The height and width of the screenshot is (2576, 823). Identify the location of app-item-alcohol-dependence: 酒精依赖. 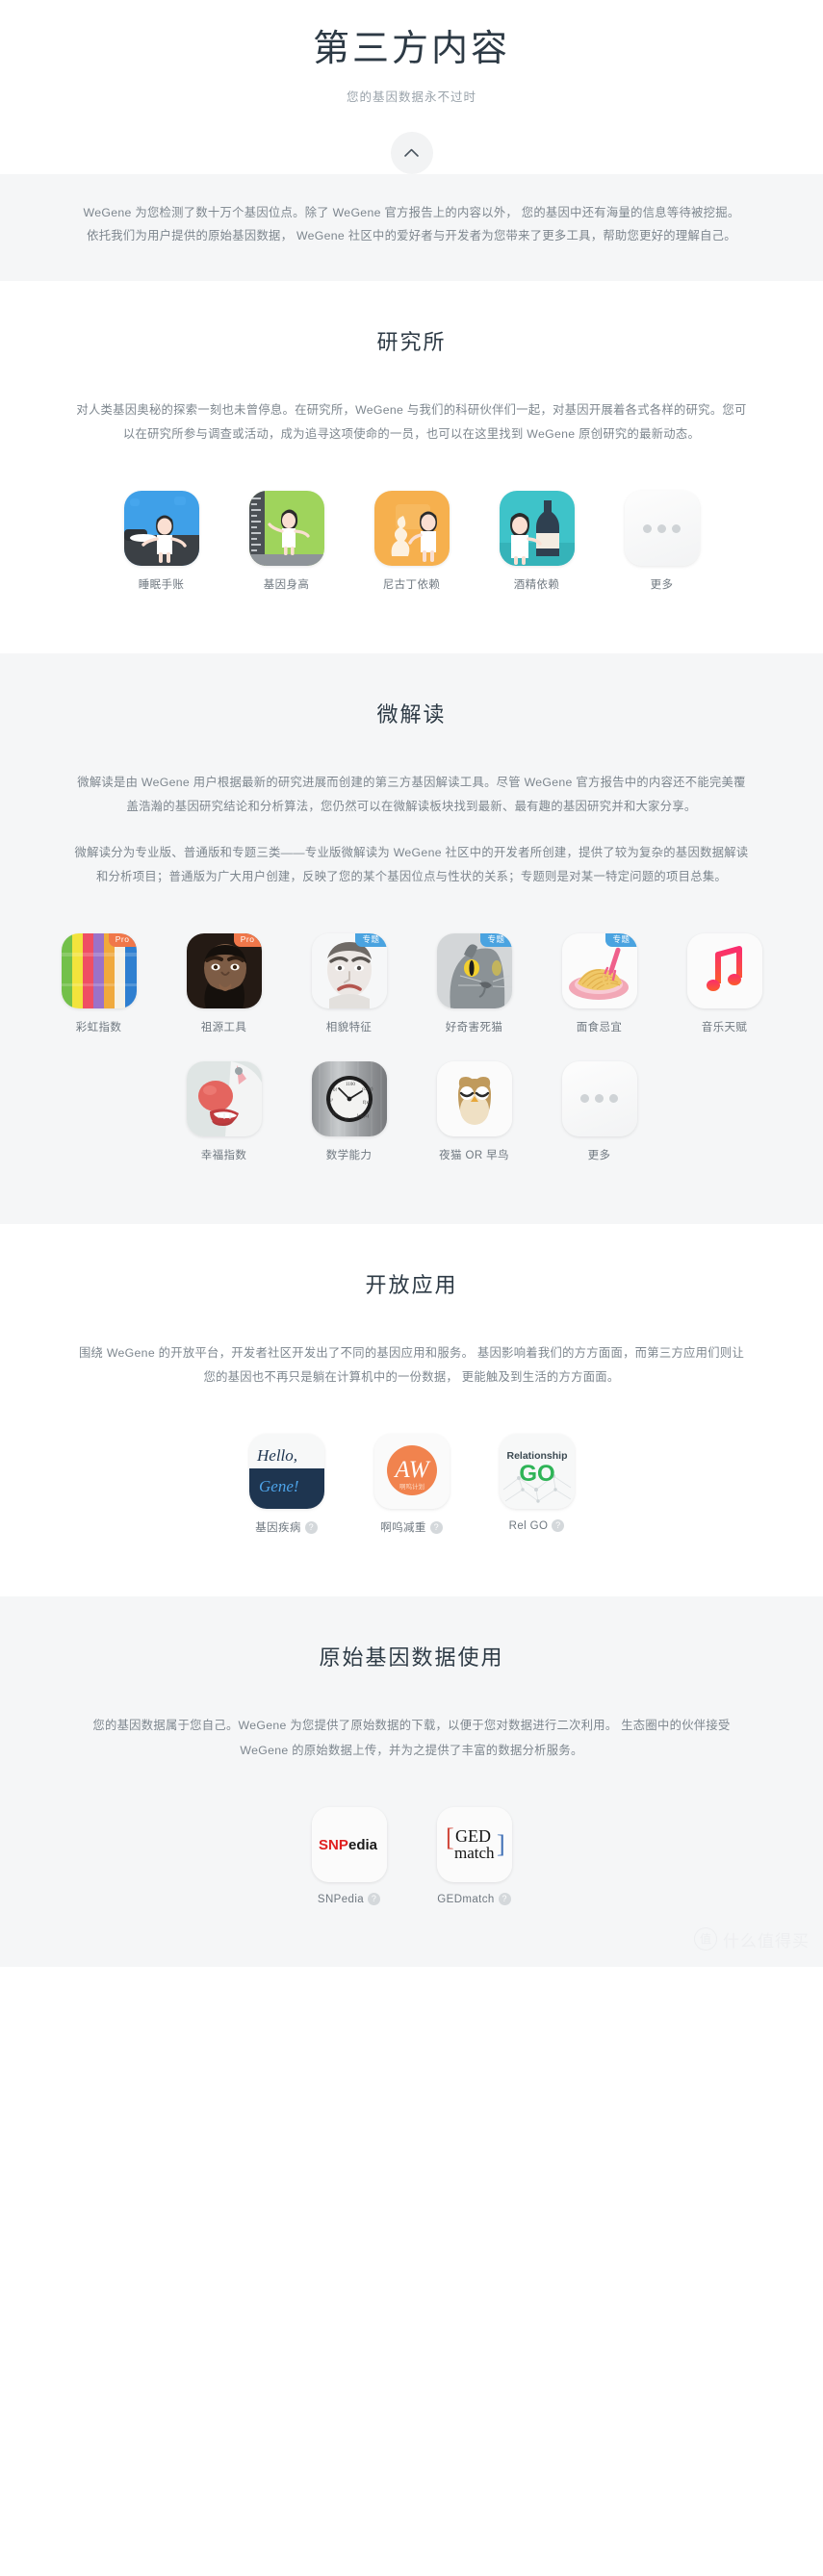
(537, 541).